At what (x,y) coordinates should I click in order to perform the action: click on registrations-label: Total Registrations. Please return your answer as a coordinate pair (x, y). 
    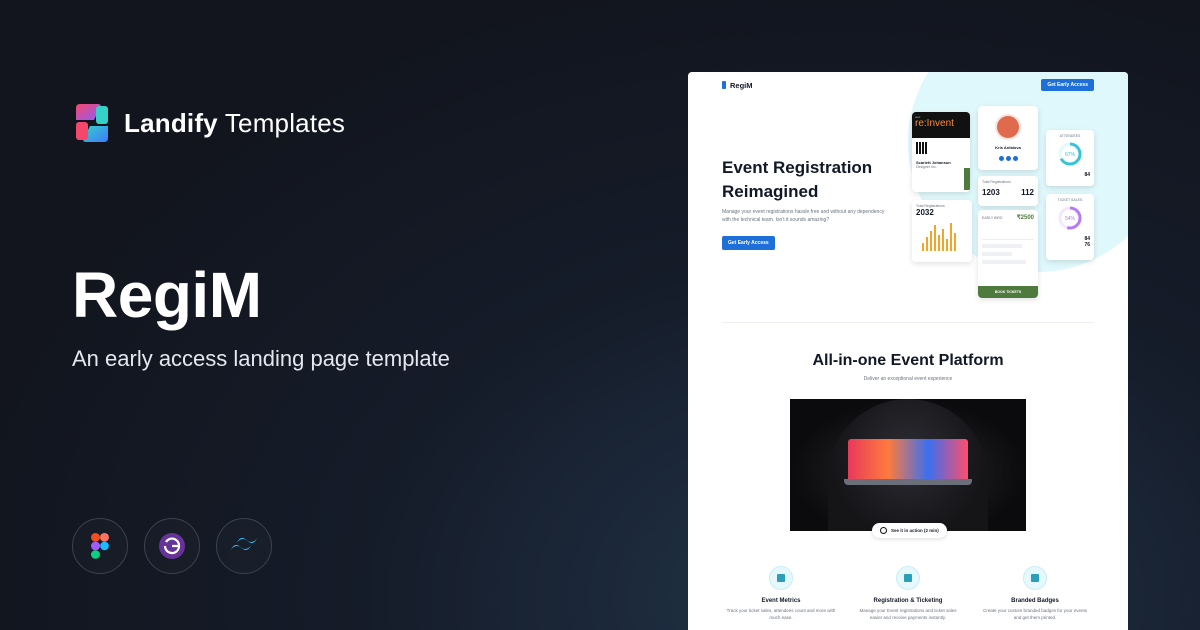
    Looking at the image, I should click on (996, 182).